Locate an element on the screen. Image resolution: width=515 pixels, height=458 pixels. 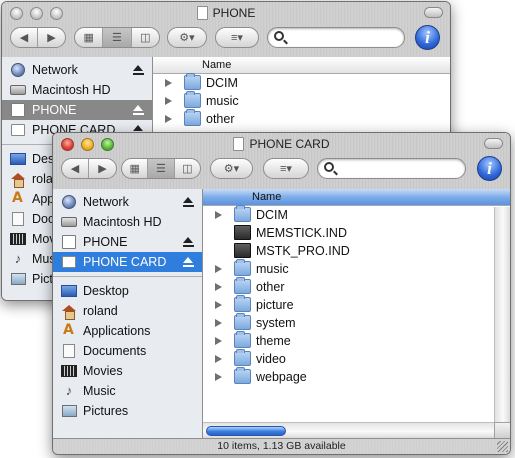
sidebar-item-label: Movies is located at coordinates (103, 371).